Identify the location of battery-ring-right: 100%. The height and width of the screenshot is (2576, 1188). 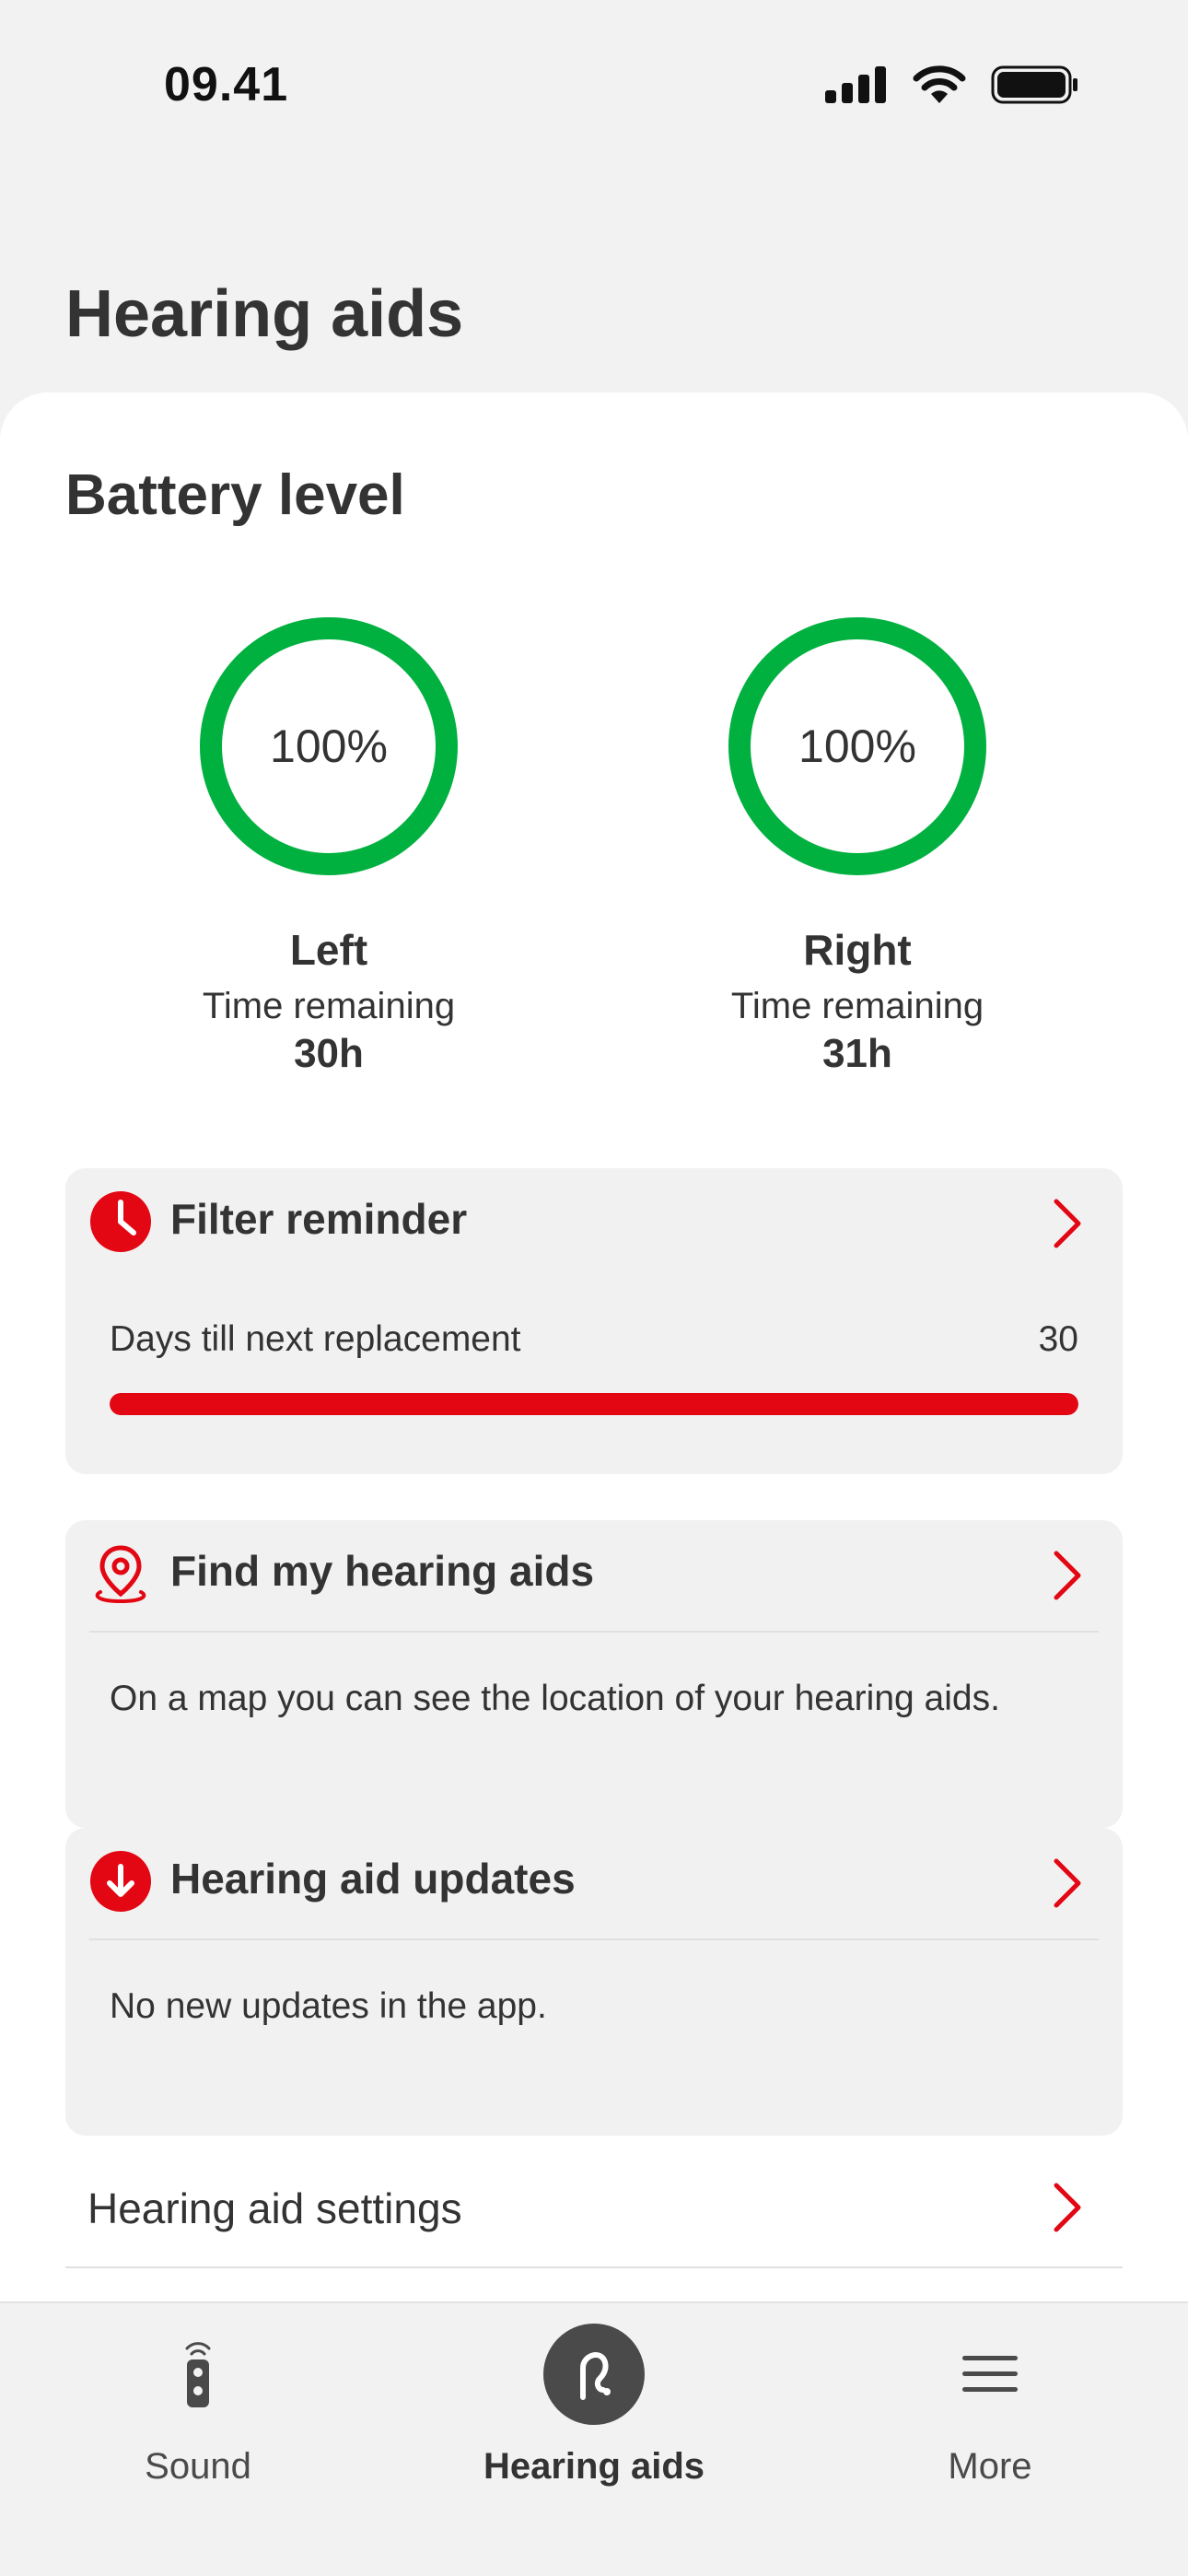
(857, 746).